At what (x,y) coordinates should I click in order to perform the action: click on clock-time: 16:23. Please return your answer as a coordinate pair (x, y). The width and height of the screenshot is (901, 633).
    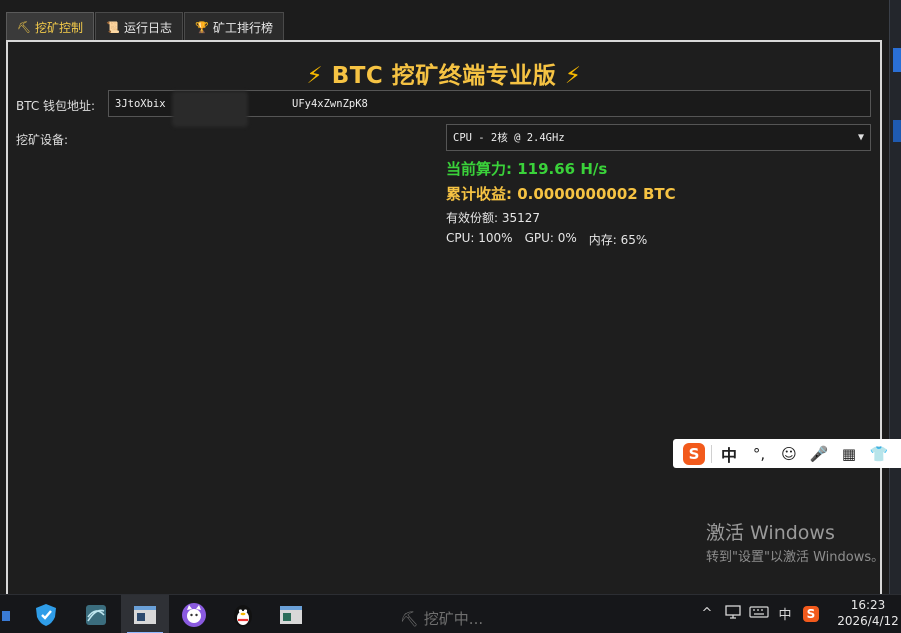
    Looking at the image, I should click on (868, 605).